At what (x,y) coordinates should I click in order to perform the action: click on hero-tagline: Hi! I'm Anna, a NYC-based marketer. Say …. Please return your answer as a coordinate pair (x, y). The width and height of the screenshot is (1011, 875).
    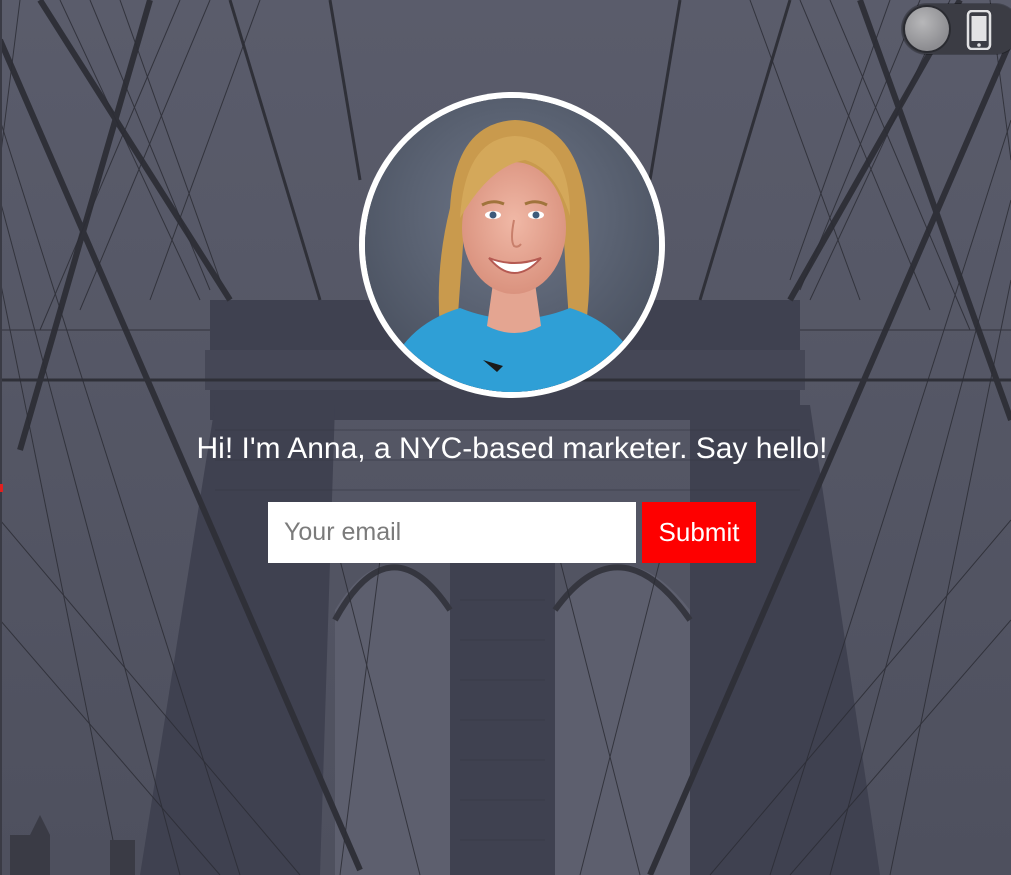
    Looking at the image, I should click on (512, 448).